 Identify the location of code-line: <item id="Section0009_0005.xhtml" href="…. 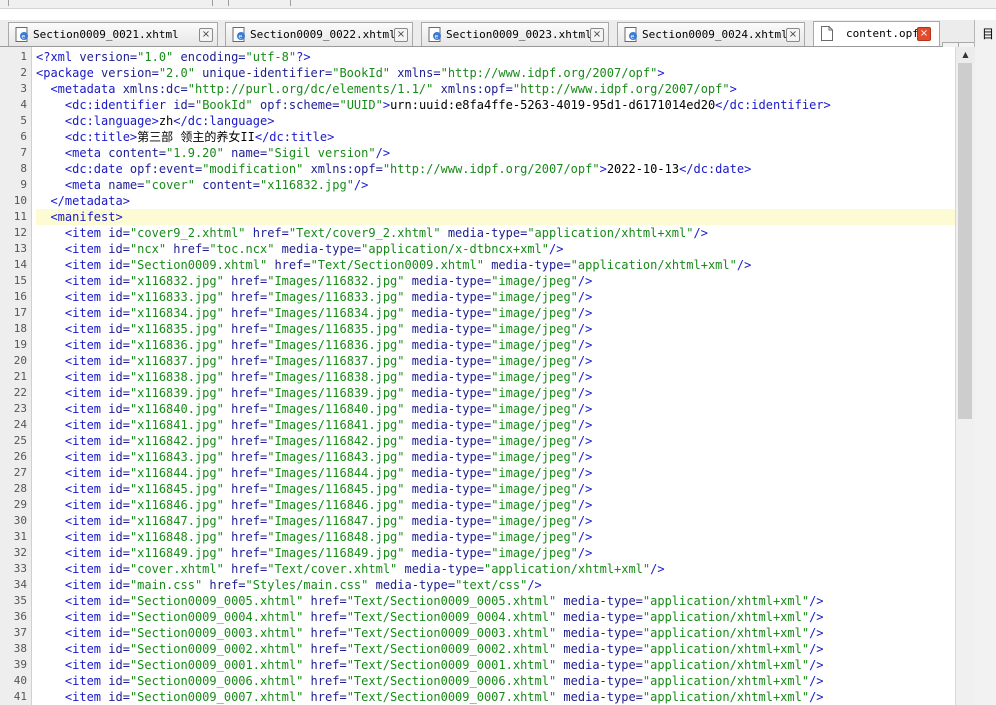
(495, 601).